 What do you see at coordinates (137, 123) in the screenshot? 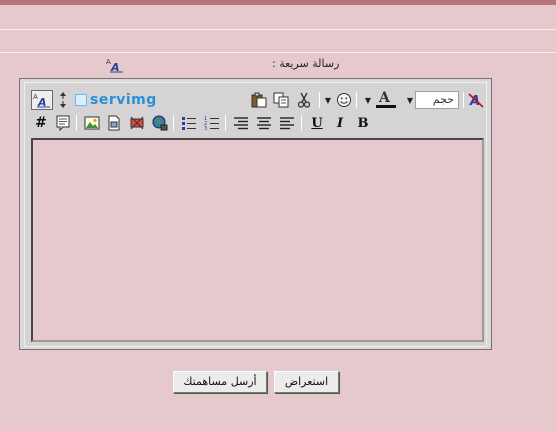
I see `video-icon` at bounding box center [137, 123].